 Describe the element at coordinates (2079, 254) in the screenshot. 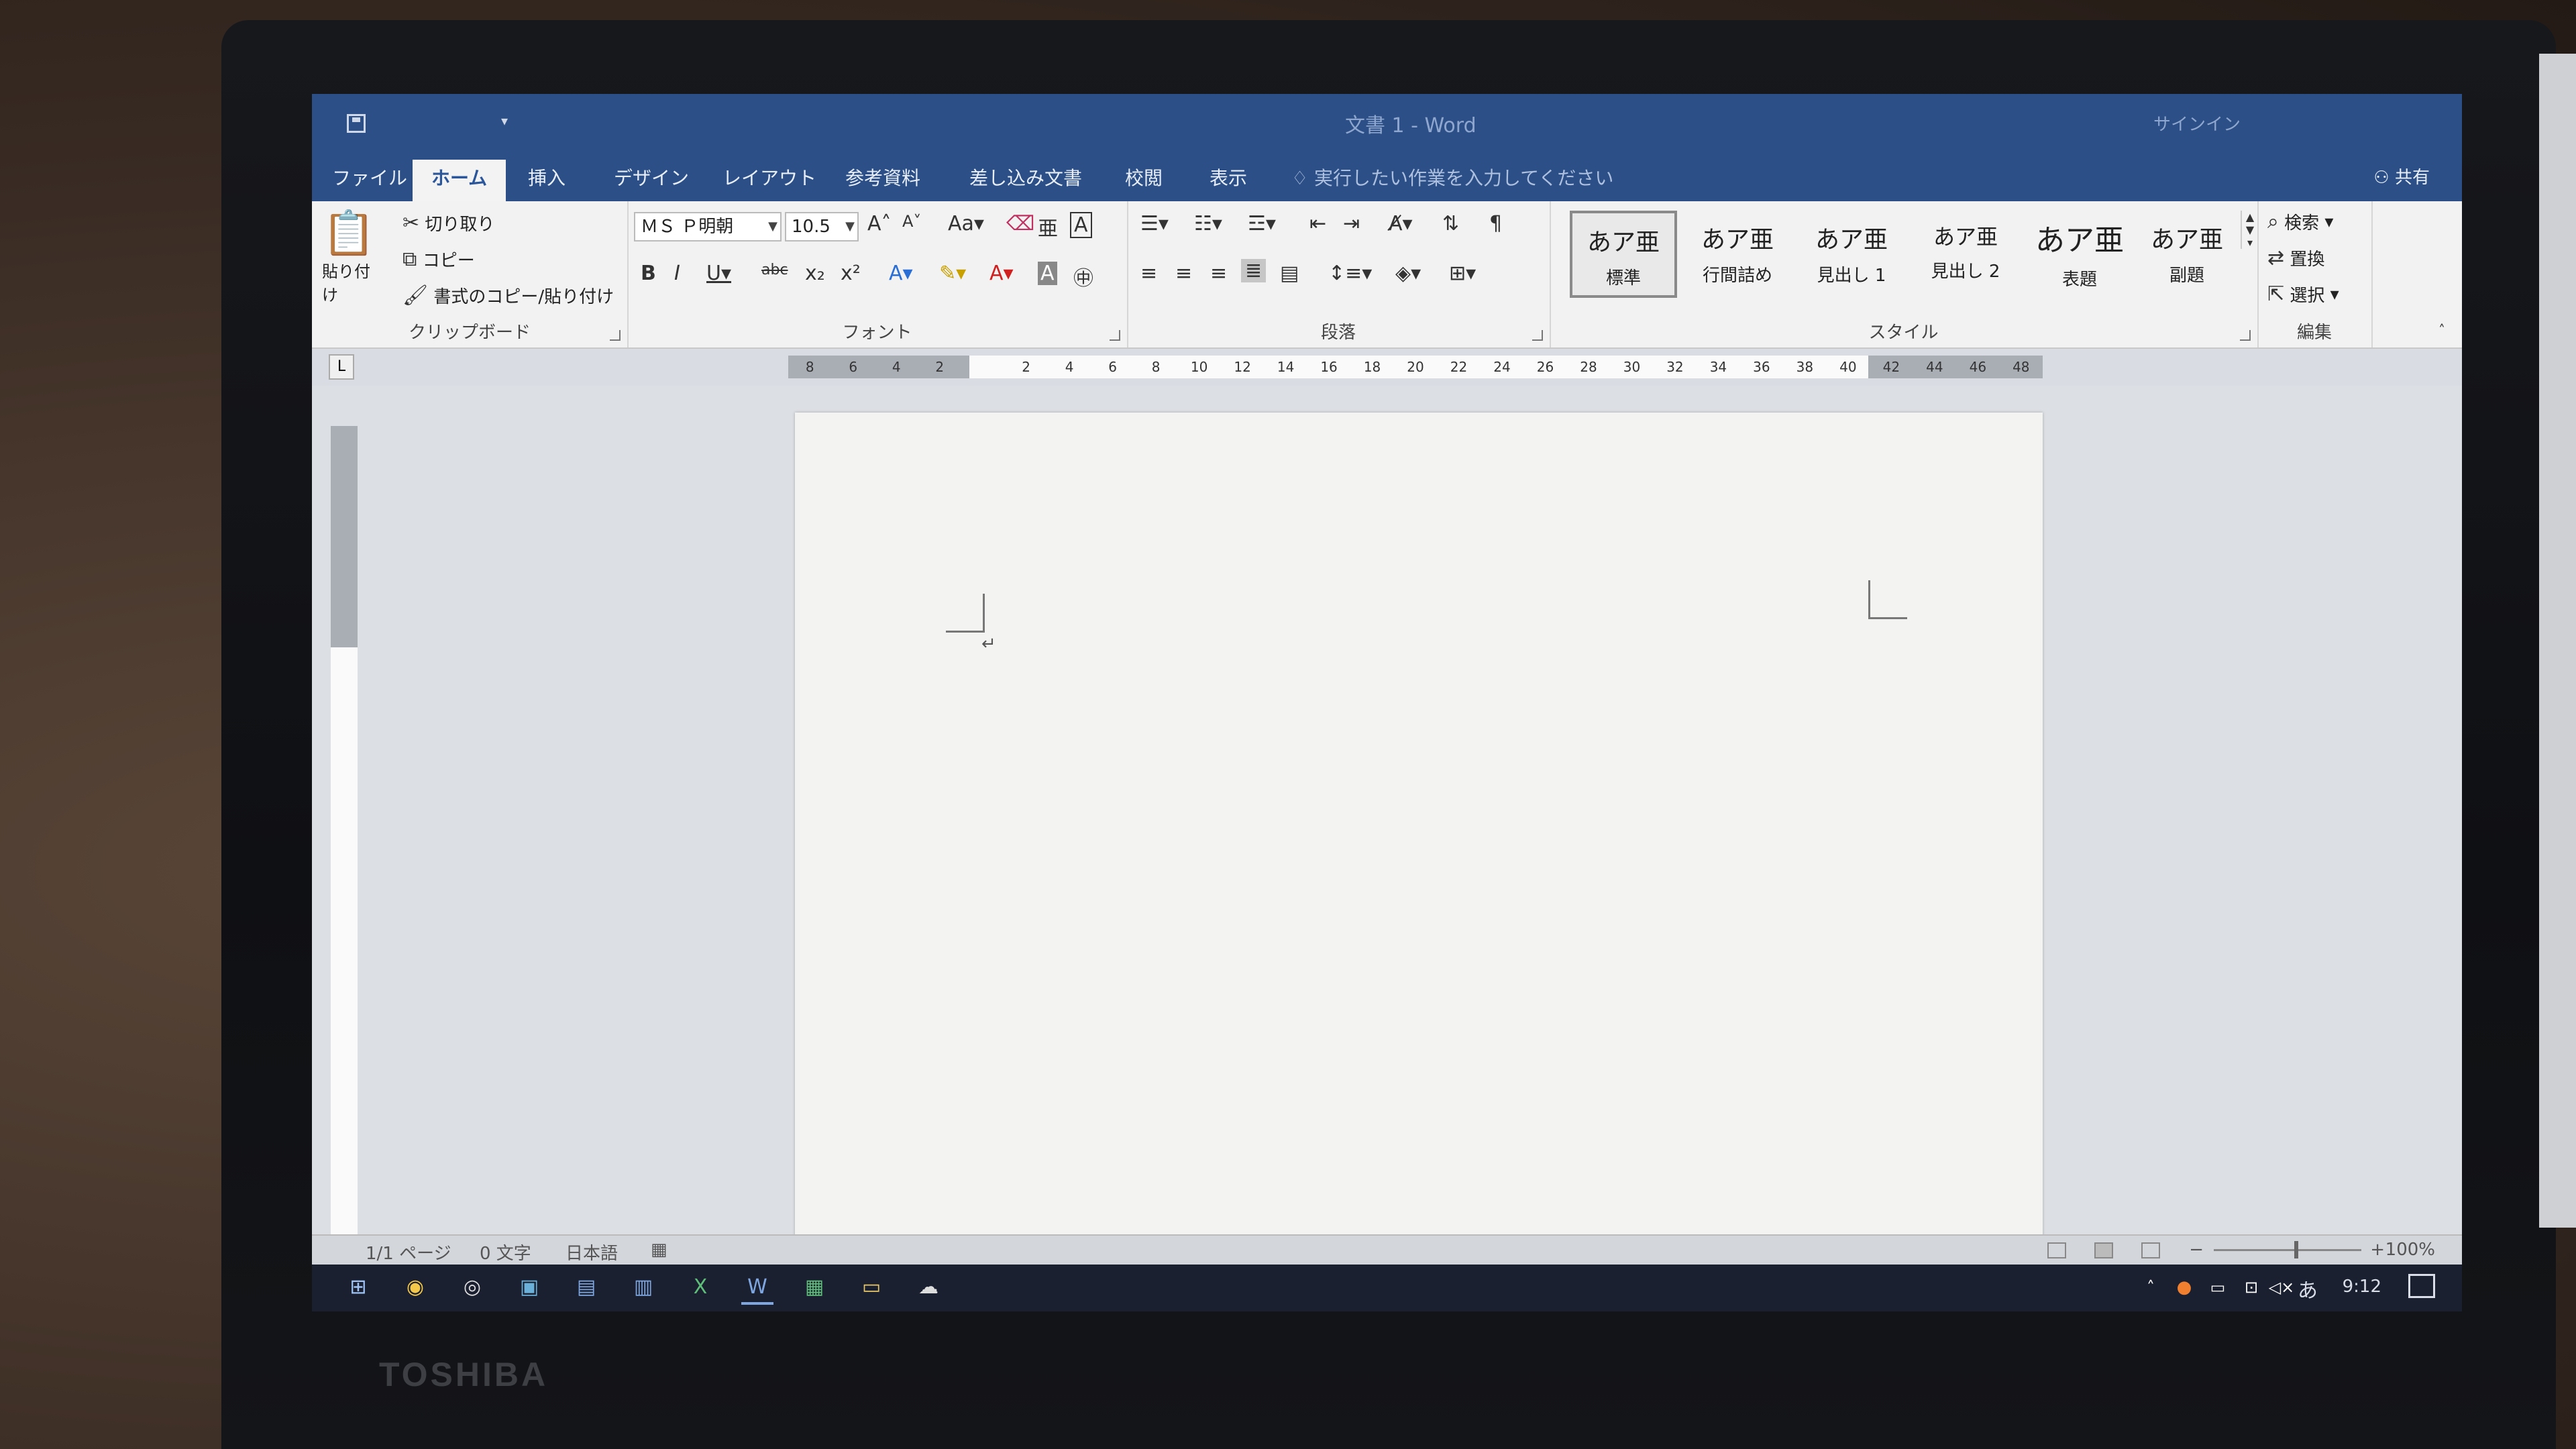

I see `style-title: あア亜 表題` at that location.